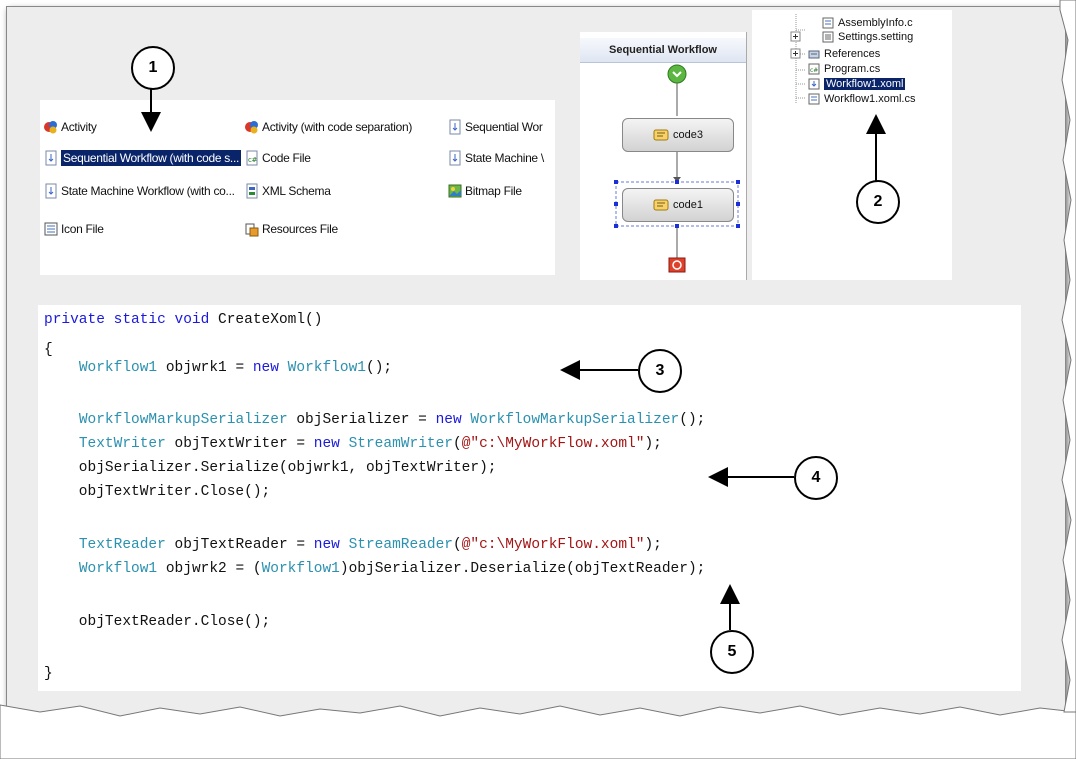 Image resolution: width=1076 pixels, height=759 pixels. Describe the element at coordinates (732, 652) in the screenshot. I see `callout-5: 5` at that location.